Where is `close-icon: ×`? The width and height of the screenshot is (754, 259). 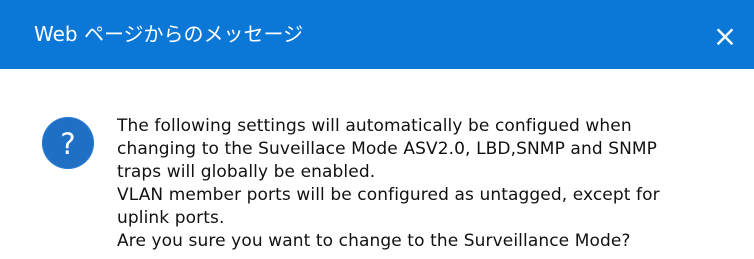
close-icon: × is located at coordinates (725, 36).